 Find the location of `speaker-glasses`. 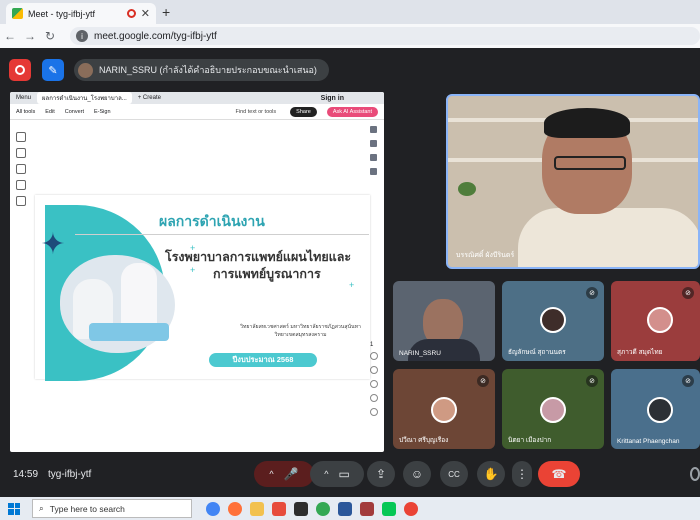

speaker-glasses is located at coordinates (590, 163).